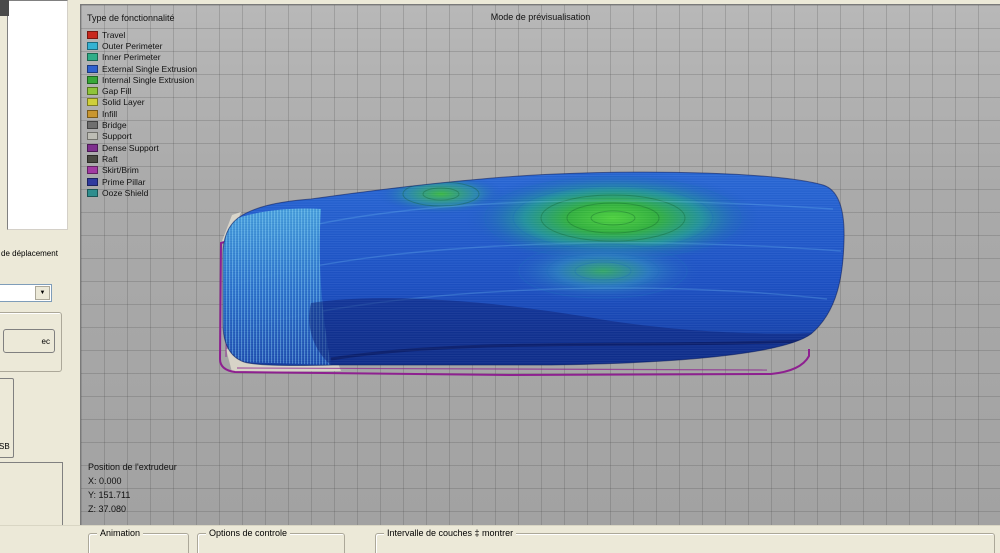 The width and height of the screenshot is (1000, 553). Describe the element at coordinates (540, 17) in the screenshot. I see `preview-mode-label: Mode de prévisualisation` at that location.